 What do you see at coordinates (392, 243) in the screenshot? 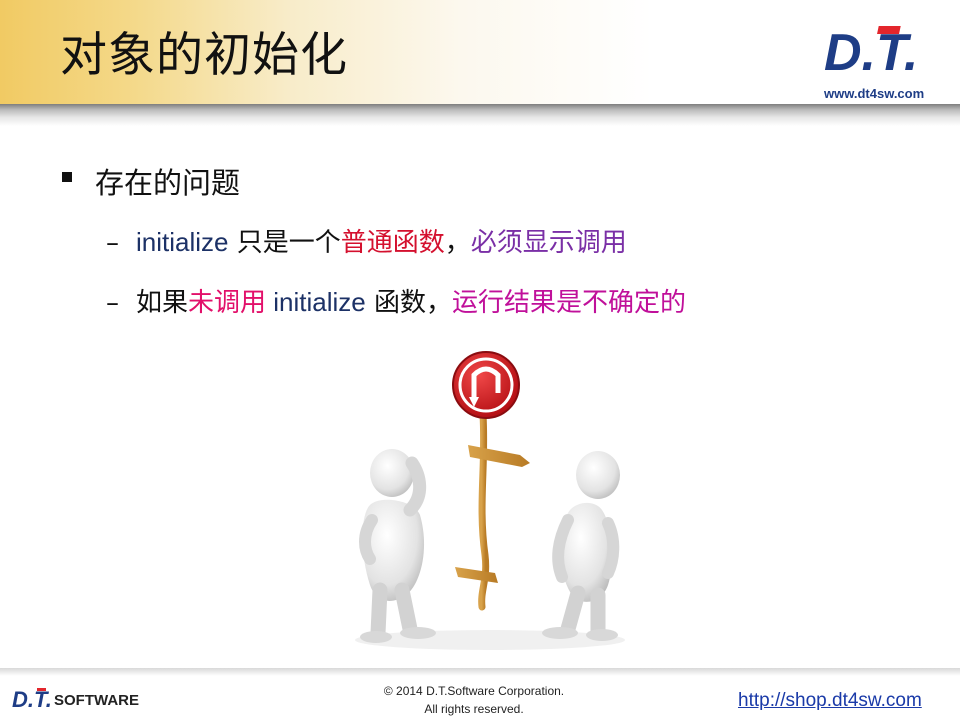
I see `sub1-emphasis-normal-function: 普通函数` at bounding box center [392, 243].